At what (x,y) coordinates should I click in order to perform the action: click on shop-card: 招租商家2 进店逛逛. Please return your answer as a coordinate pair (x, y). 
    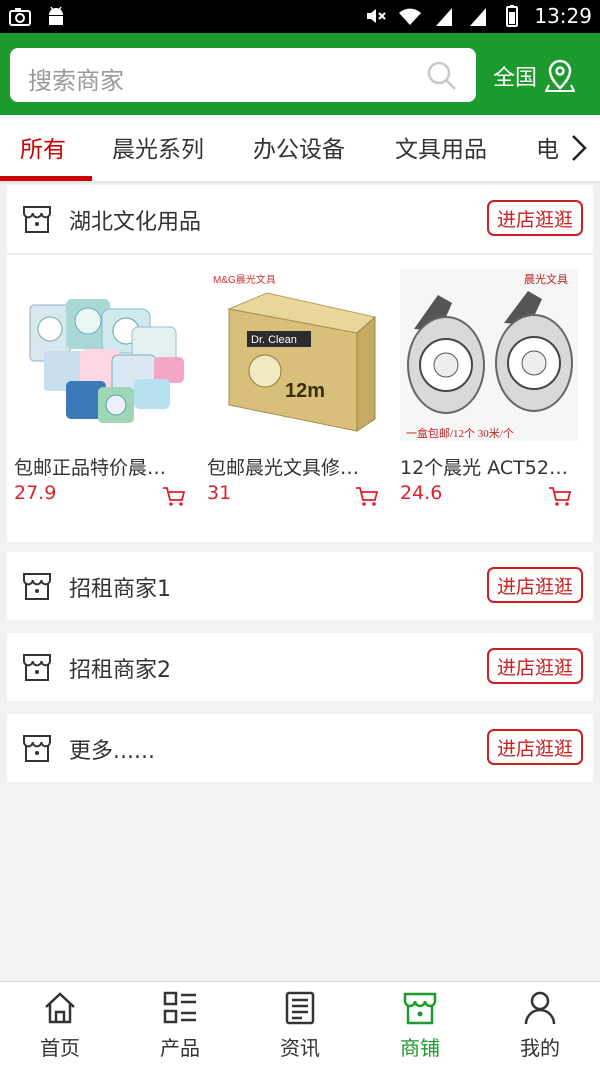
    Looking at the image, I should click on (300, 667).